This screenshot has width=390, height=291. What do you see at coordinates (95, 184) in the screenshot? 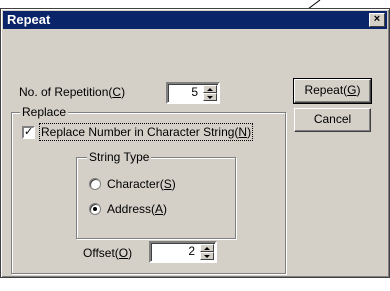
I see `character-radio` at bounding box center [95, 184].